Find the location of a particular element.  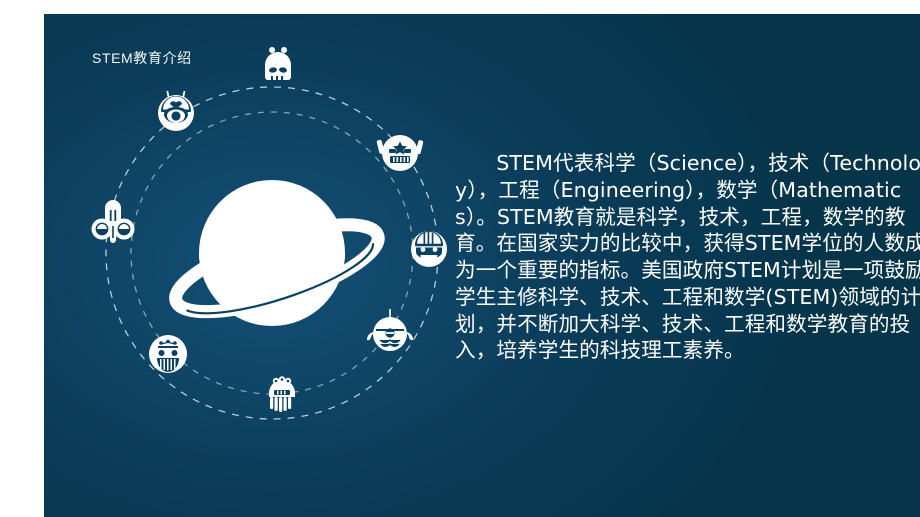

alien-head-icon is located at coordinates (278, 63).